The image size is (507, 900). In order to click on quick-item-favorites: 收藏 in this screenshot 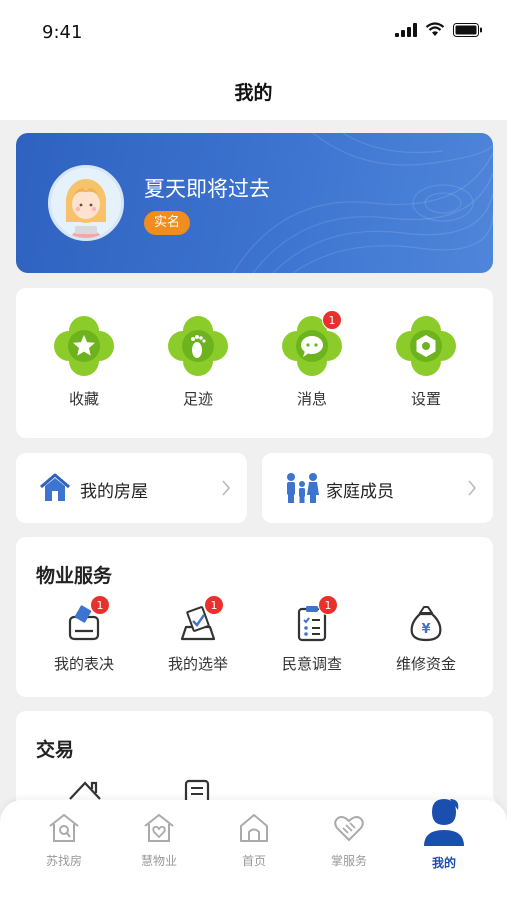, I will do `click(84, 361)`.